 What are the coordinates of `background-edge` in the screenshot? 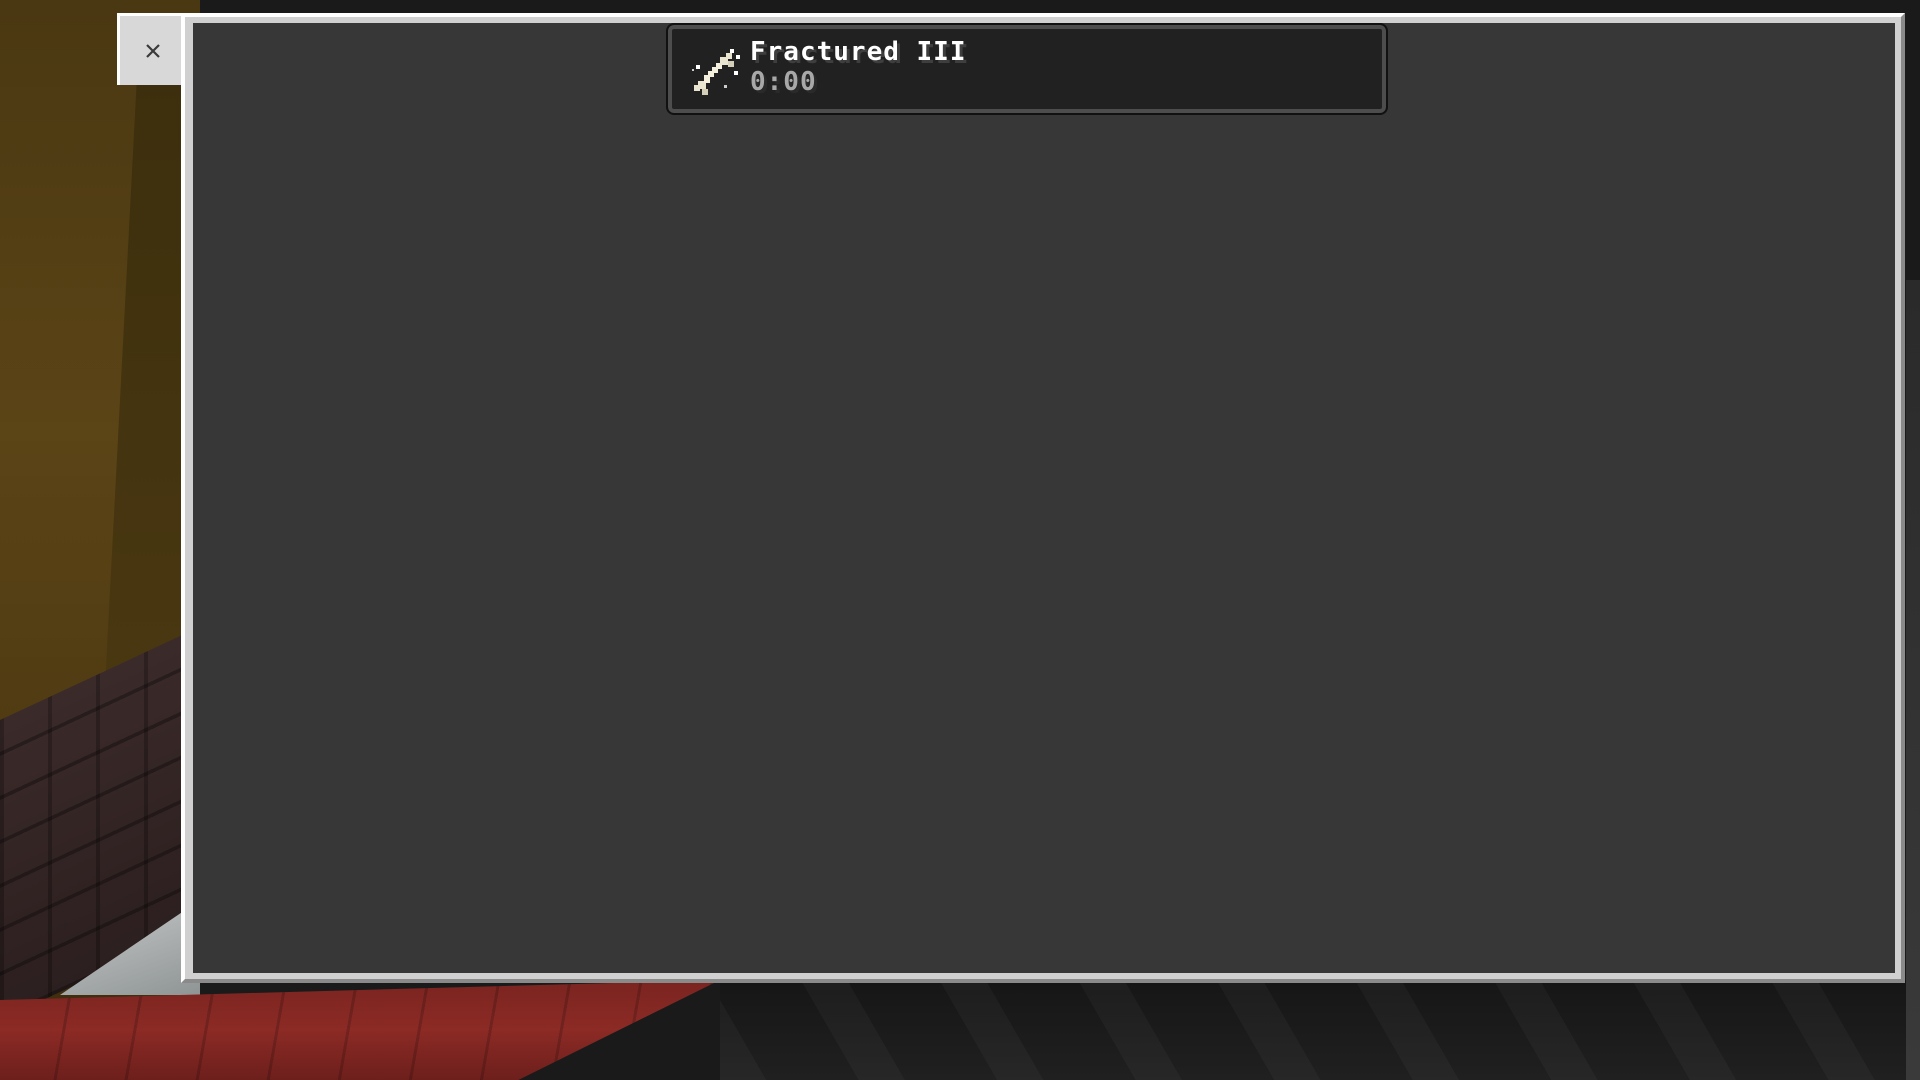 It's located at (1913, 680).